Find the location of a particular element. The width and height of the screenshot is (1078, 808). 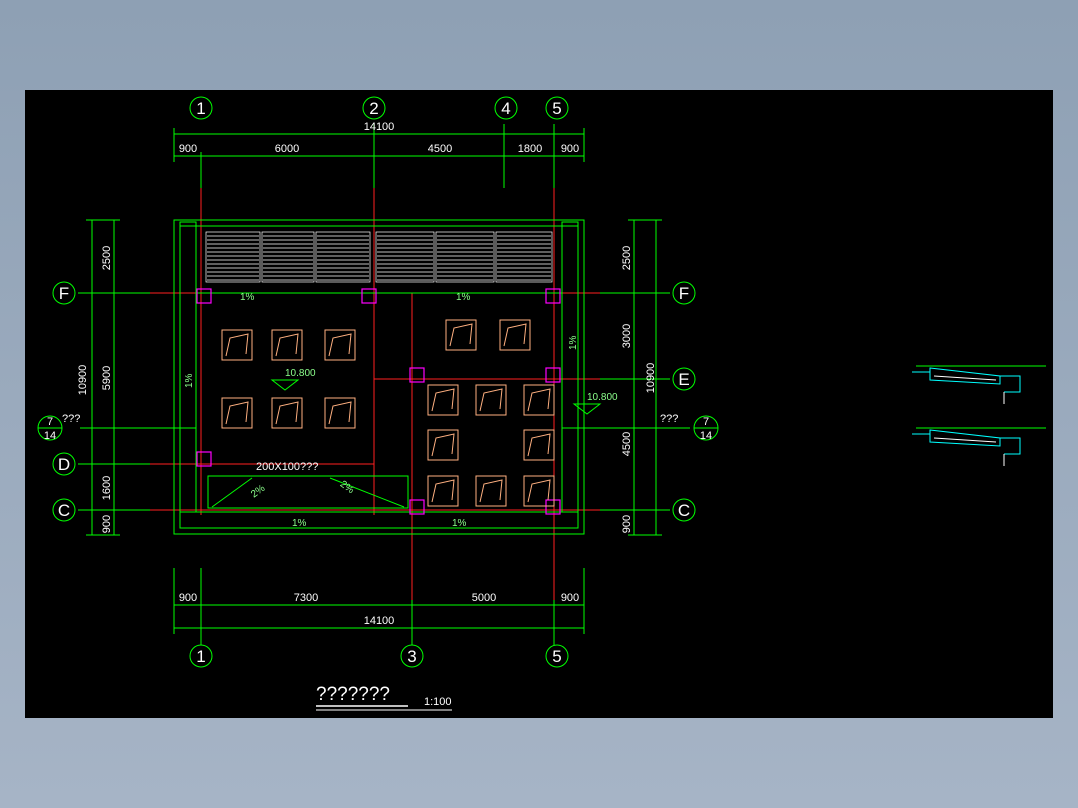

dim-bottom-seg: 7300 is located at coordinates (306, 598).